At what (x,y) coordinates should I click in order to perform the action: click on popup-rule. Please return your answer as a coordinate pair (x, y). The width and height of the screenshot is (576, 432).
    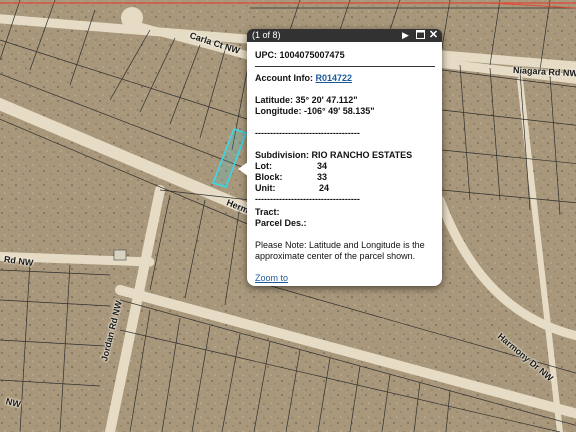
    Looking at the image, I should click on (345, 66).